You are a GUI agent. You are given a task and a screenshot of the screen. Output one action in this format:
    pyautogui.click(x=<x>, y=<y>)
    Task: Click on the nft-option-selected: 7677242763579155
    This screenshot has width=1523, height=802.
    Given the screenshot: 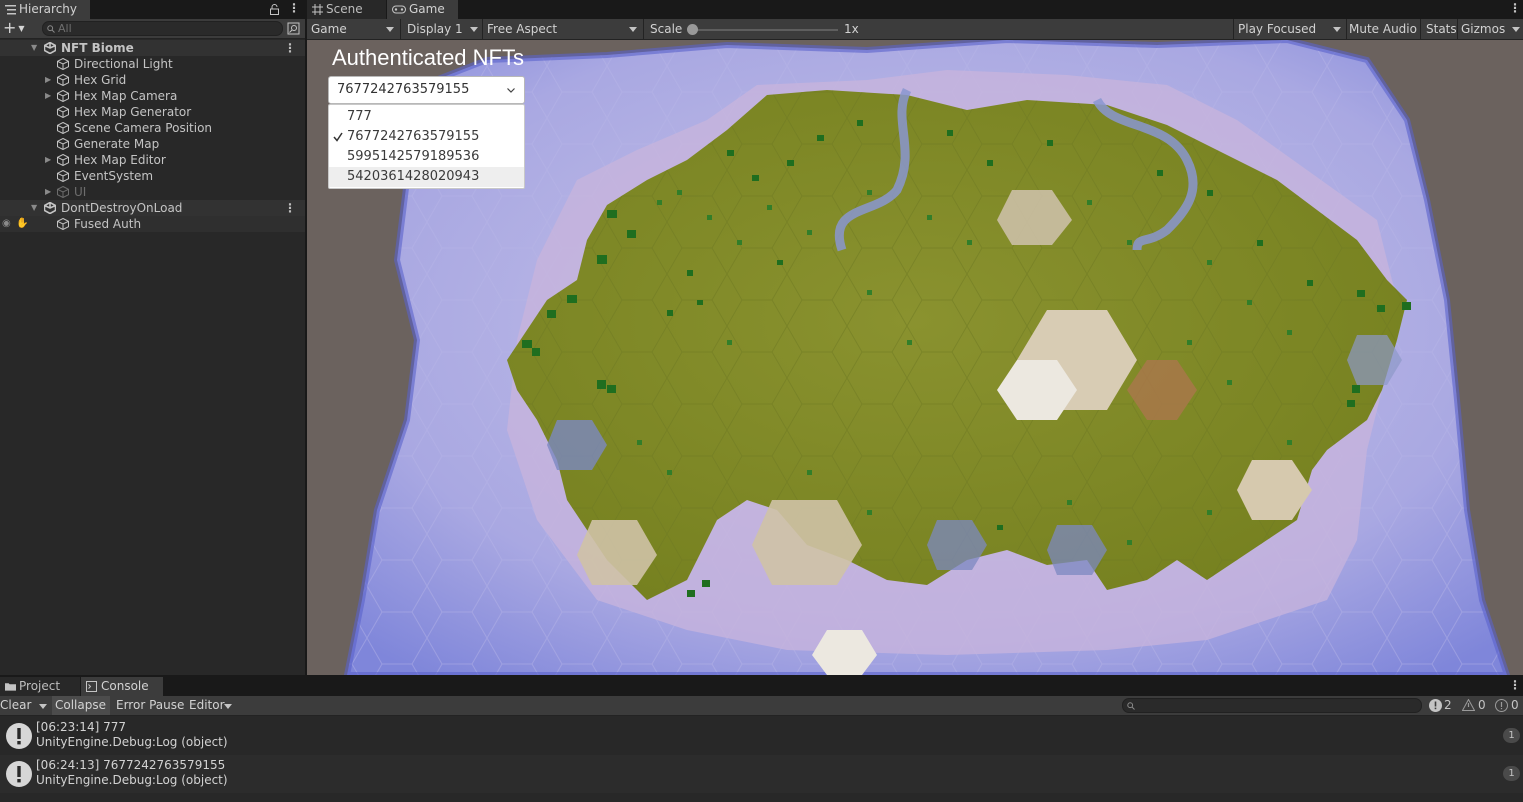 What is the action you would take?
    pyautogui.click(x=426, y=137)
    